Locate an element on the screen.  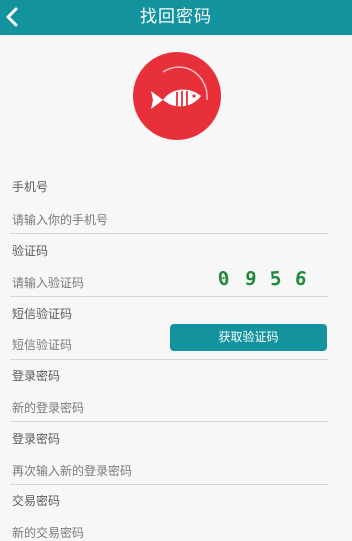
phone-label: 手机号 is located at coordinates (30, 187).